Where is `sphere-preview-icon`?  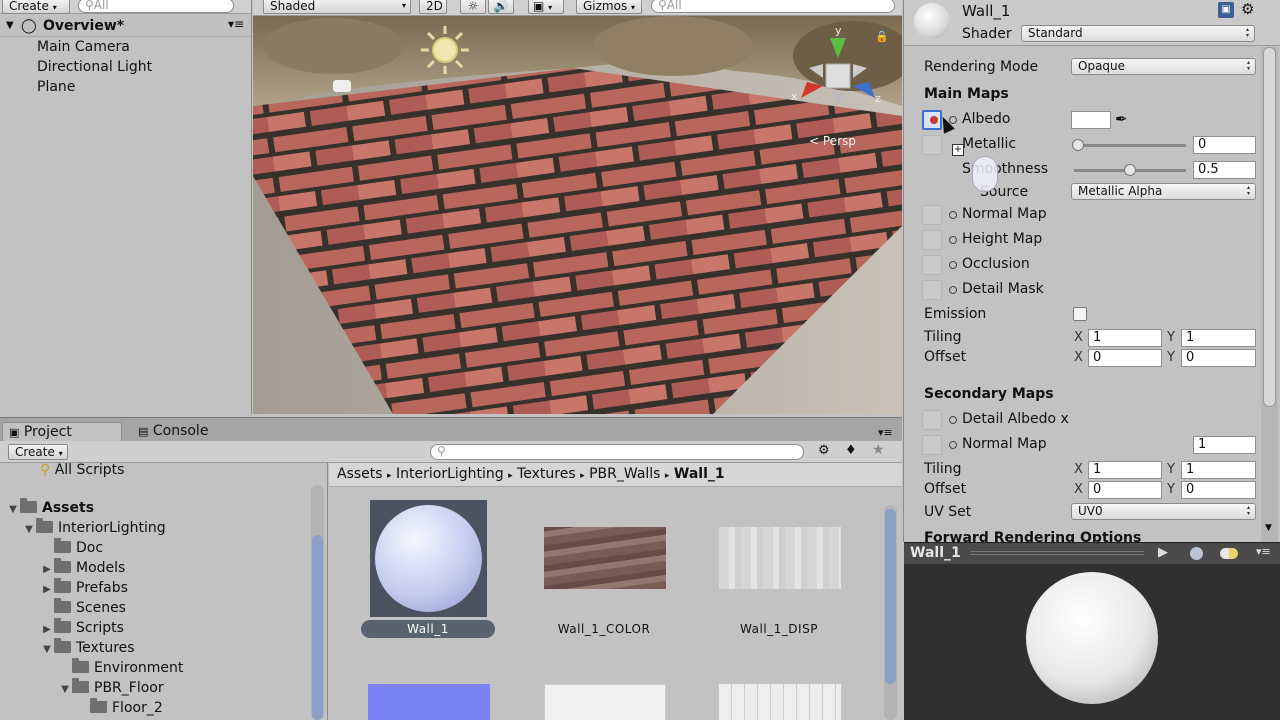
sphere-preview-icon is located at coordinates (1196, 553).